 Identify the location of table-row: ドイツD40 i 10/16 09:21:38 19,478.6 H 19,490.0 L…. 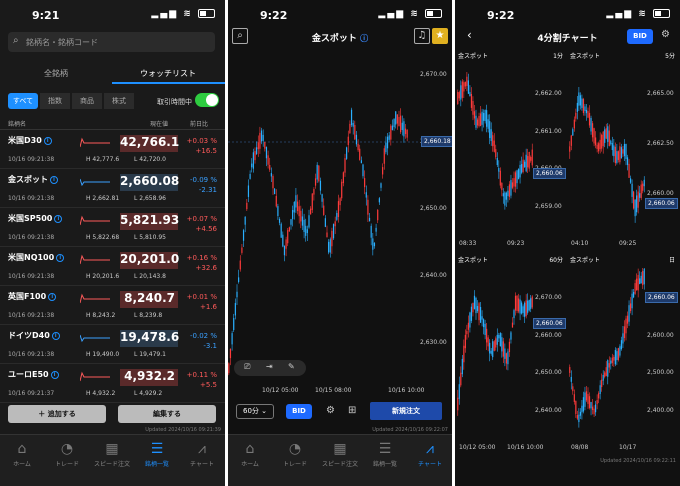
(112, 345).